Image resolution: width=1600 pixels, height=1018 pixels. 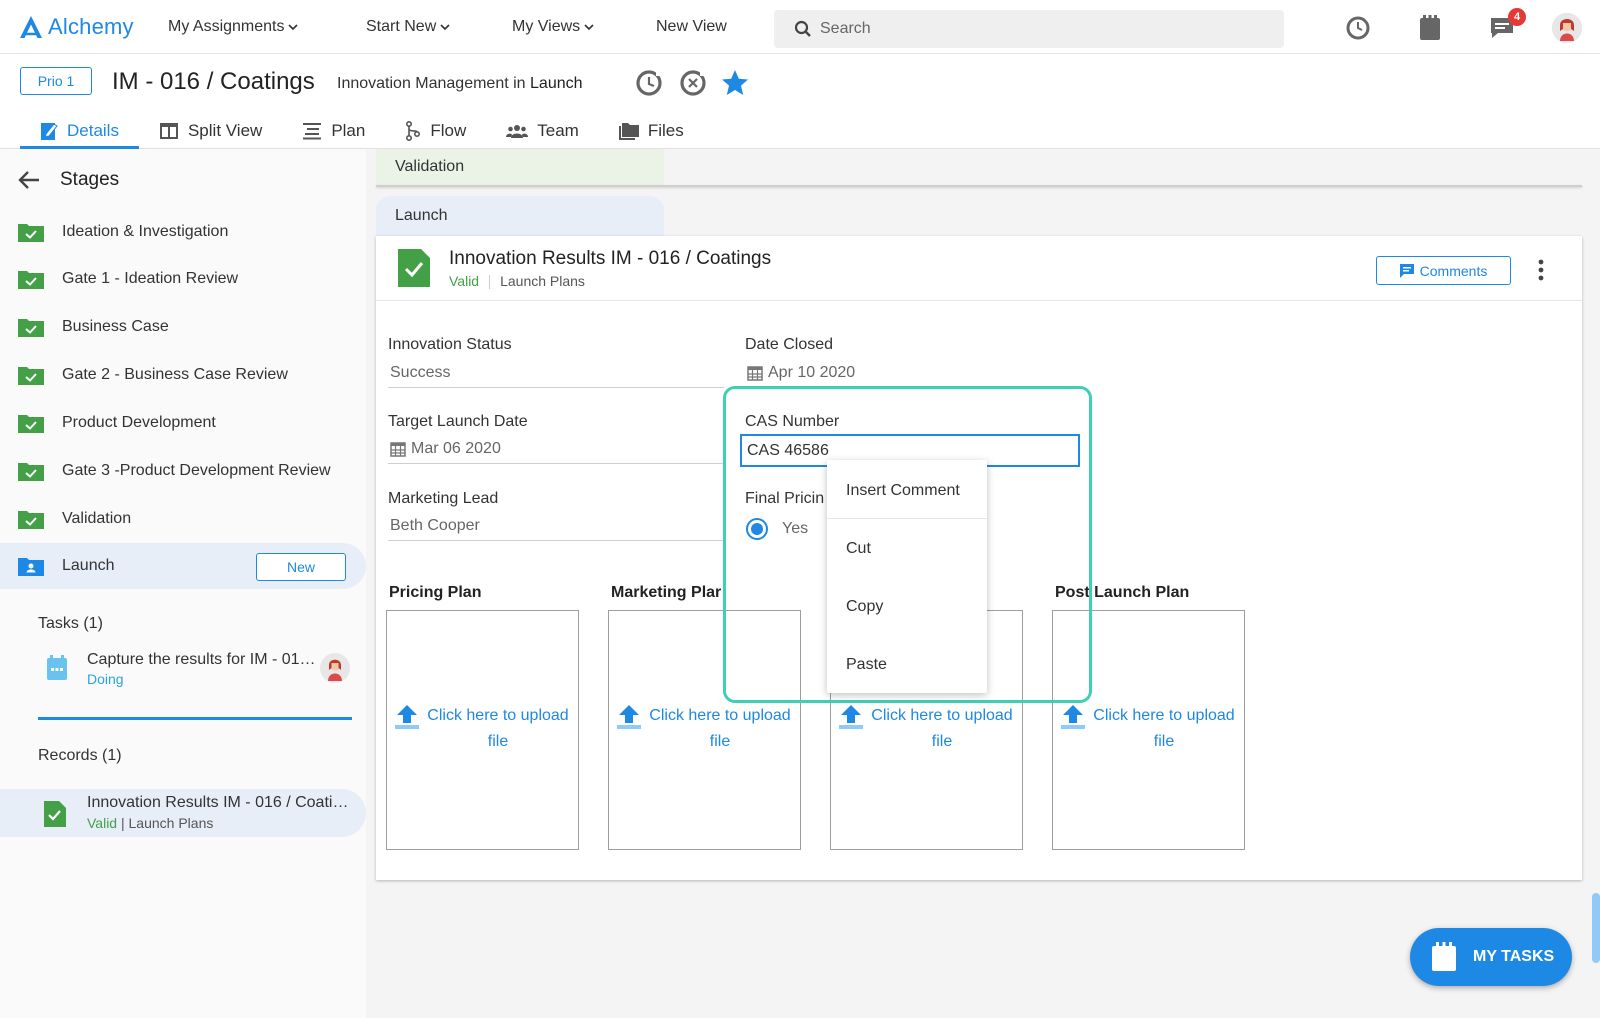 I want to click on notepad-icon, so click(x=1430, y=27).